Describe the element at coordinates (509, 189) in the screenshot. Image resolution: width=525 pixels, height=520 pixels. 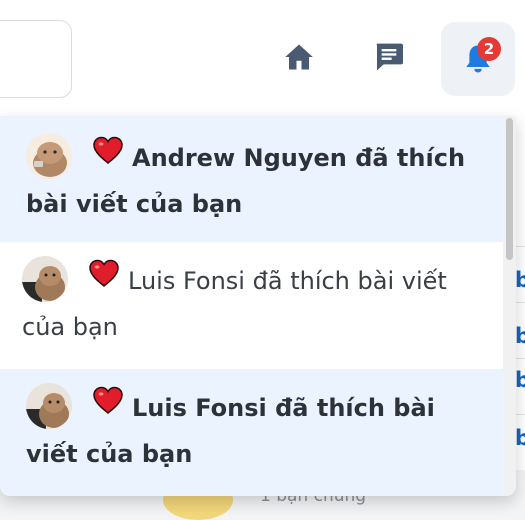
I see `scrollbar-thumb` at that location.